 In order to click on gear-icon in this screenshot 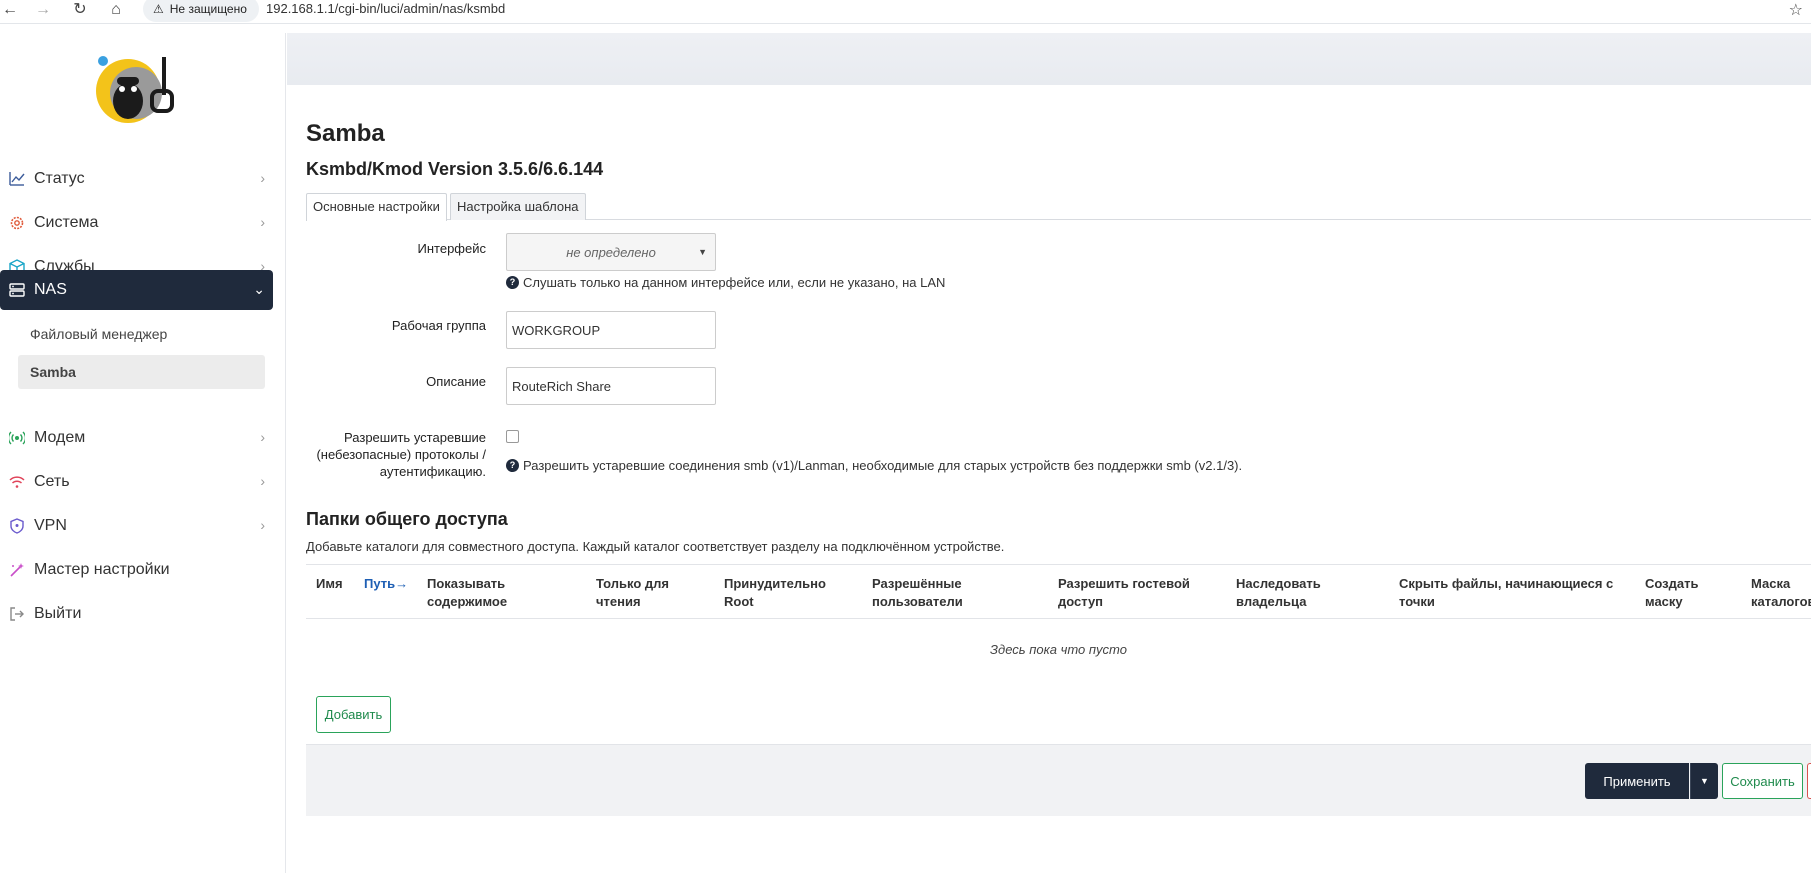, I will do `click(17, 223)`.